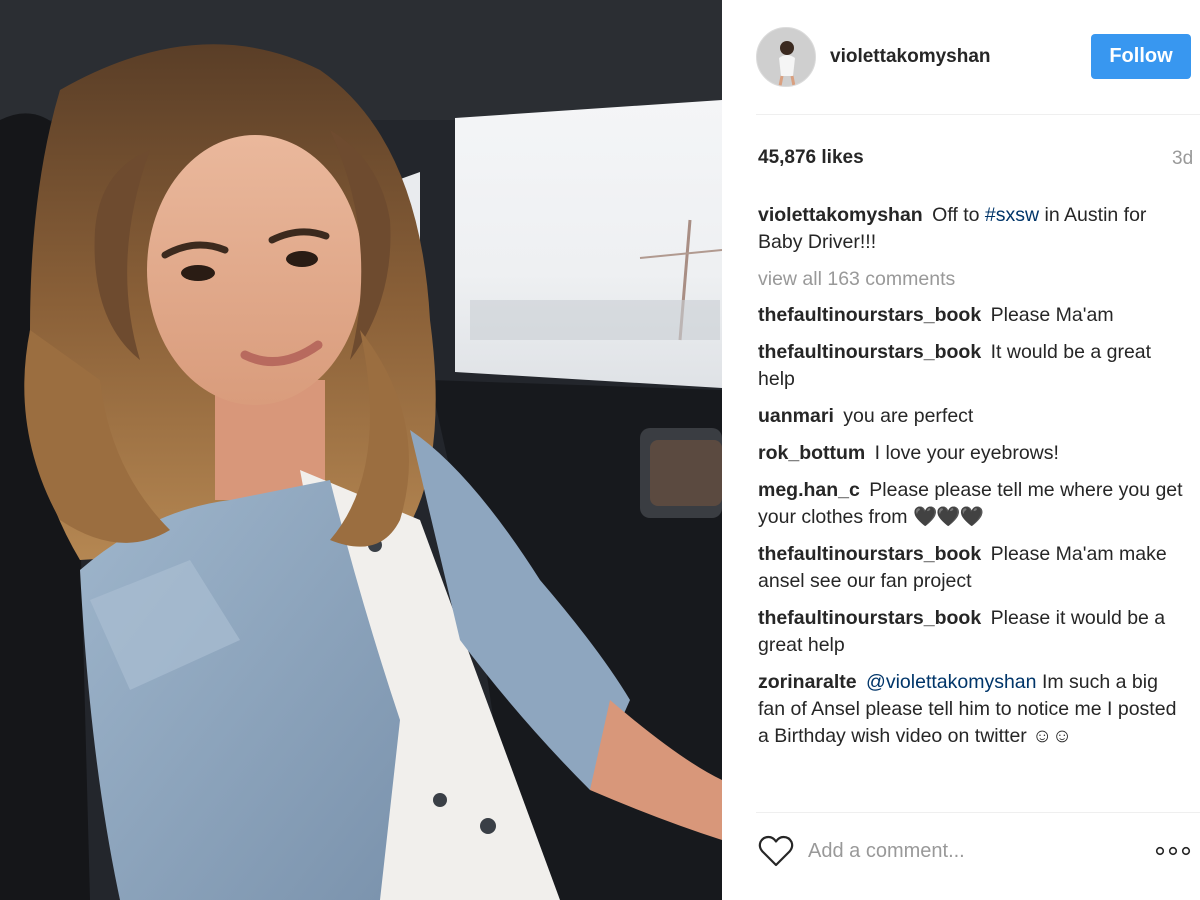 The width and height of the screenshot is (1200, 900). I want to click on hashtag-link: #sxsw, so click(1012, 215).